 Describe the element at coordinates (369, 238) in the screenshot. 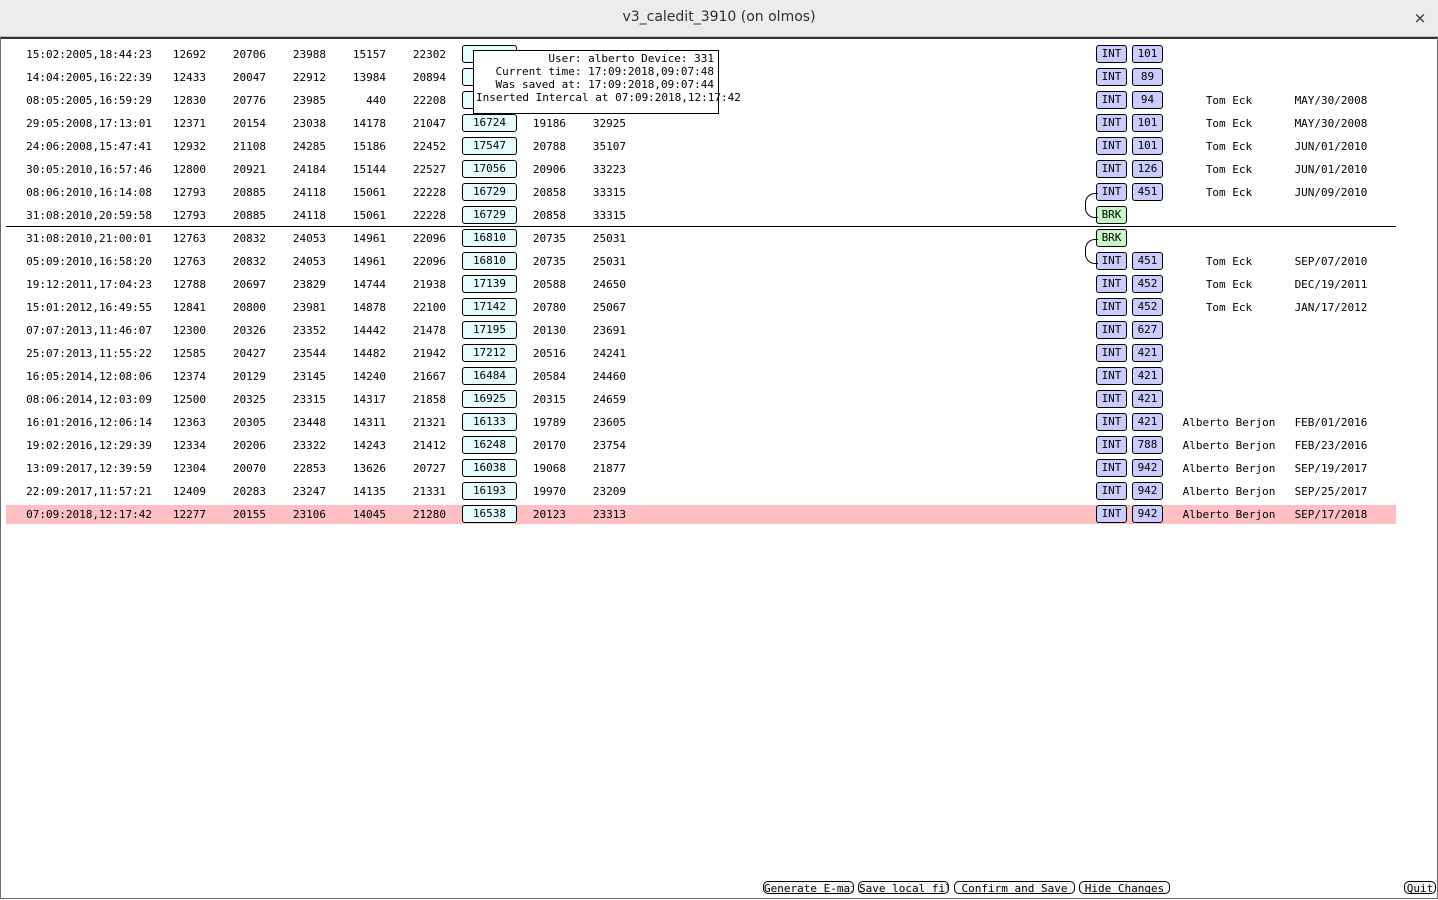

I see `row-value-4: 14961` at that location.